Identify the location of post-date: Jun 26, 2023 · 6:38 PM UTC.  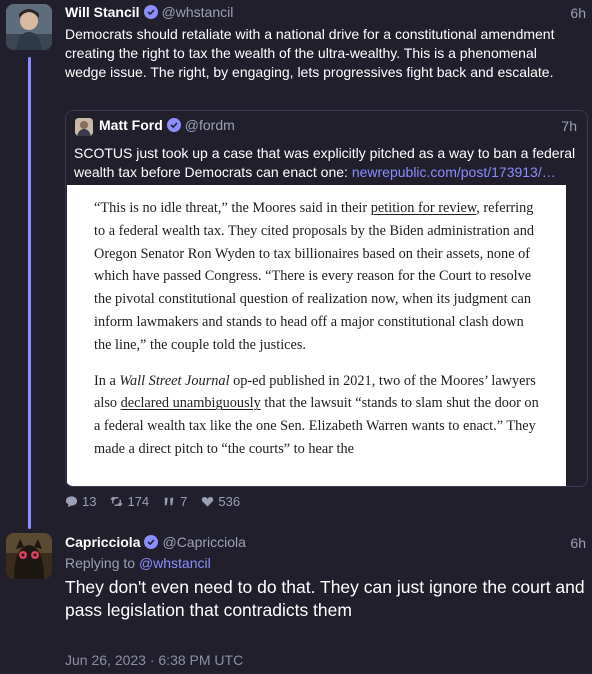
(154, 660).